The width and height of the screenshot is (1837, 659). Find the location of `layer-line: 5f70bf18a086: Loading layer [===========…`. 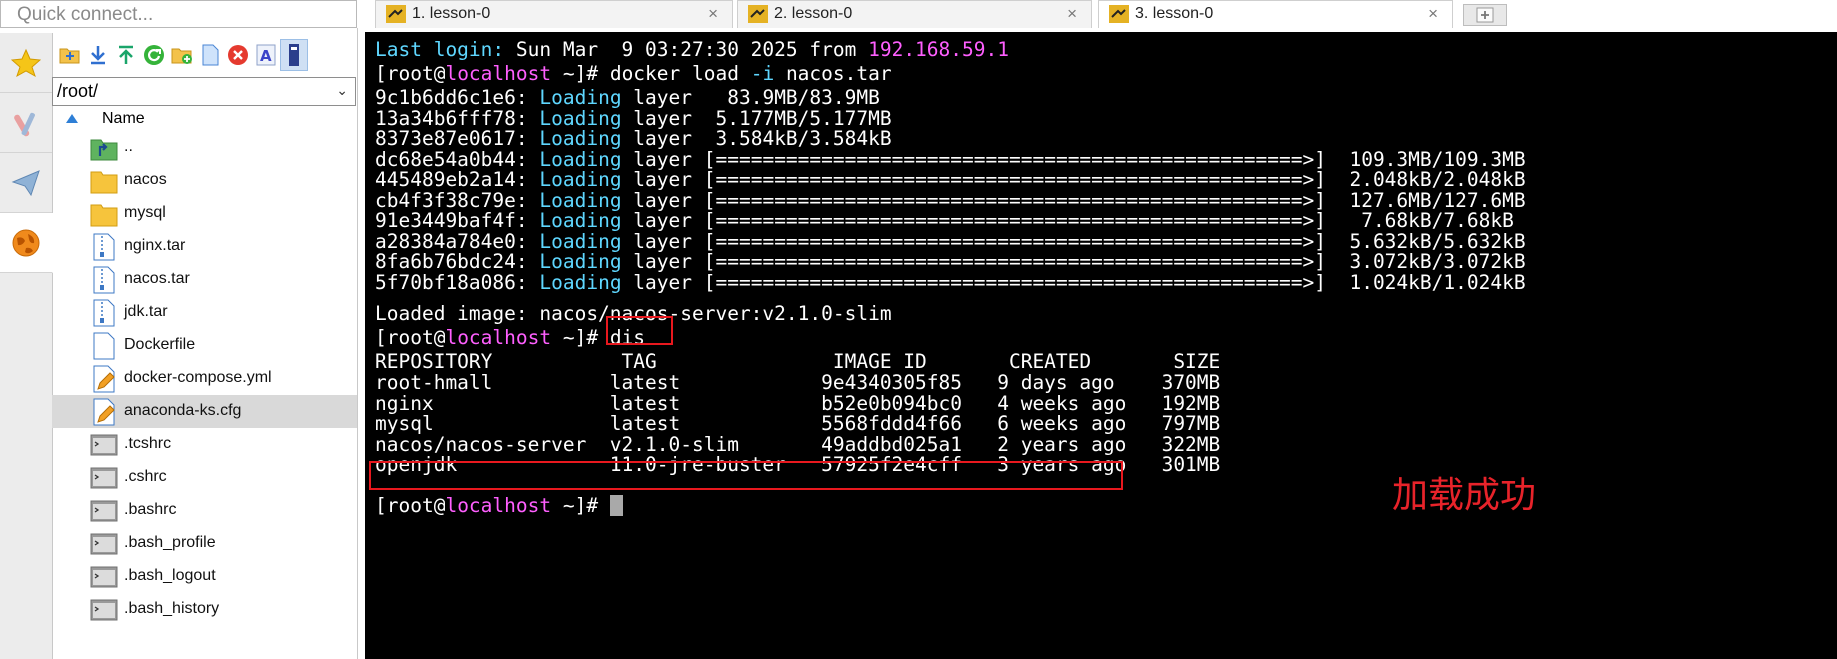

layer-line: 5f70bf18a086: Loading layer [===========… is located at coordinates (950, 283).